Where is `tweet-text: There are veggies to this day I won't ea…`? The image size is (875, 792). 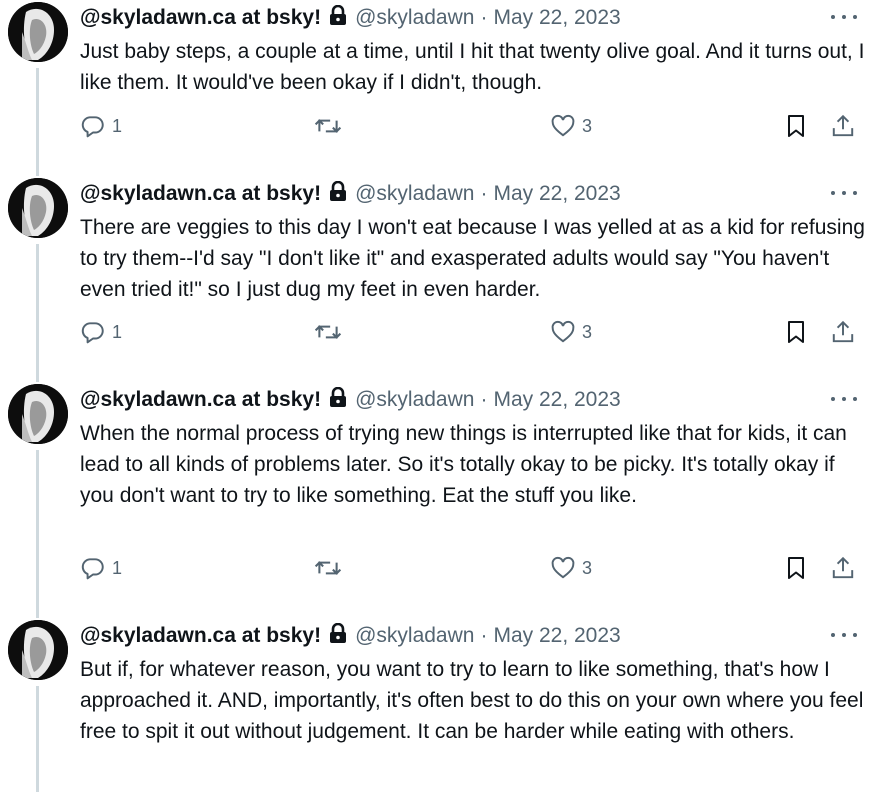 tweet-text: There are veggies to this day I won't ea… is located at coordinates (472, 258).